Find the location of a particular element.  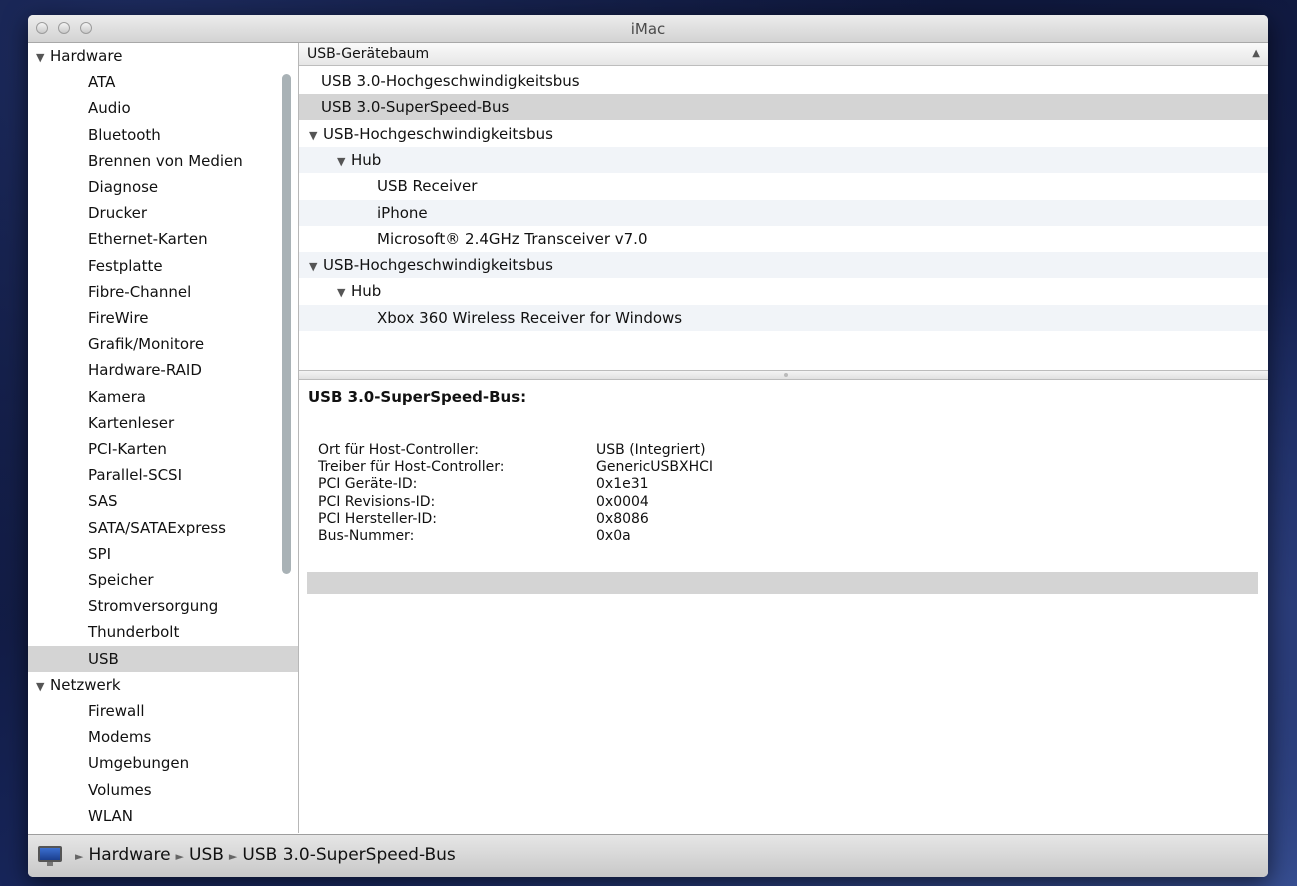

property-key: Ort für Host-Controller: is located at coordinates (398, 450).